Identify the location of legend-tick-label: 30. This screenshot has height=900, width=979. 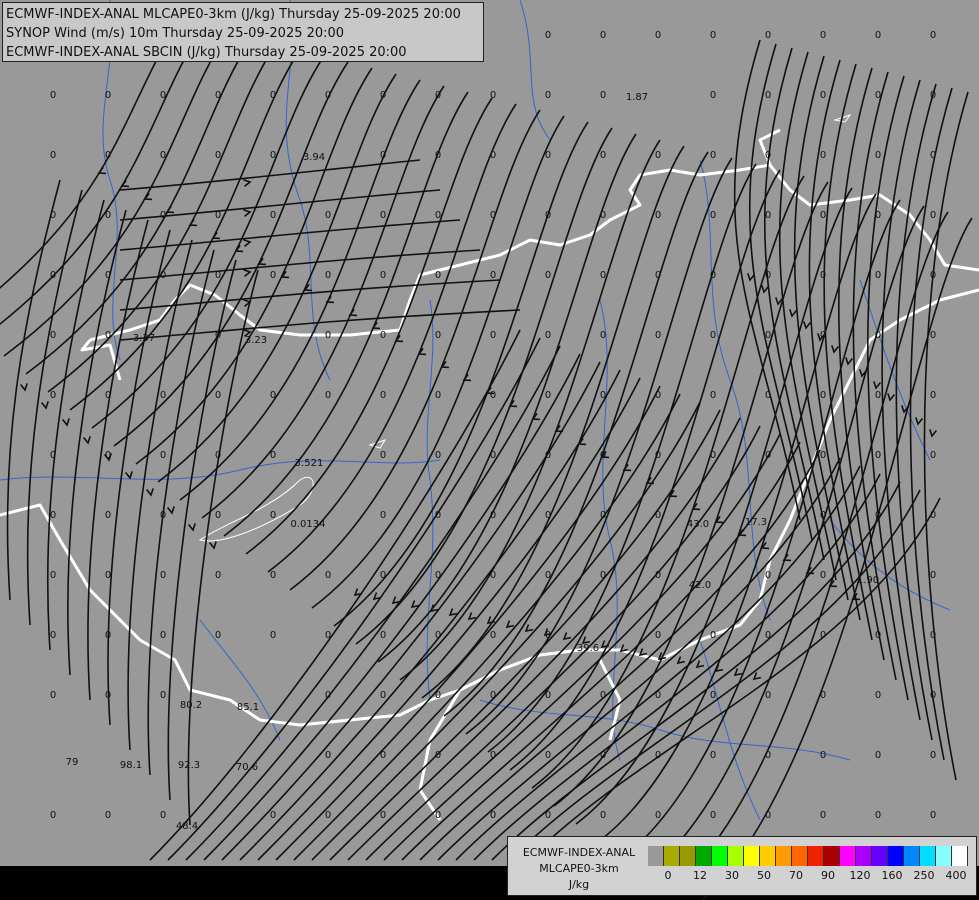
(732, 875).